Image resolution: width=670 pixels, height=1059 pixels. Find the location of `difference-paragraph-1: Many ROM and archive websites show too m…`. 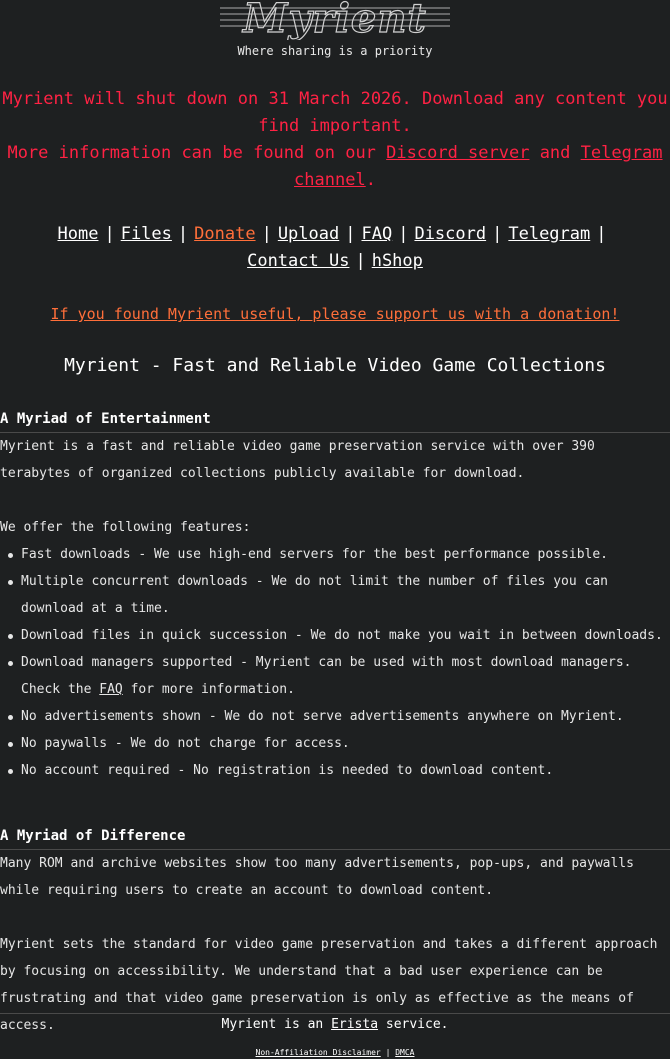

difference-paragraph-1: Many ROM and archive websites show too m… is located at coordinates (317, 877).